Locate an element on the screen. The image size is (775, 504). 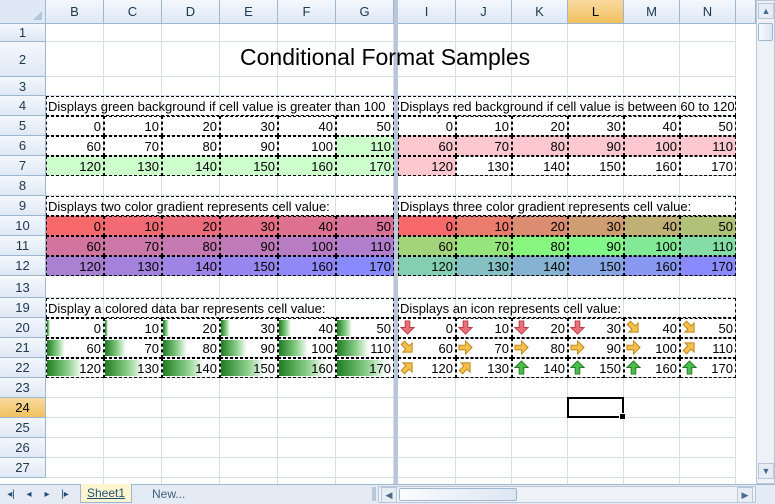
row-header-5: 5 is located at coordinates (23, 126).